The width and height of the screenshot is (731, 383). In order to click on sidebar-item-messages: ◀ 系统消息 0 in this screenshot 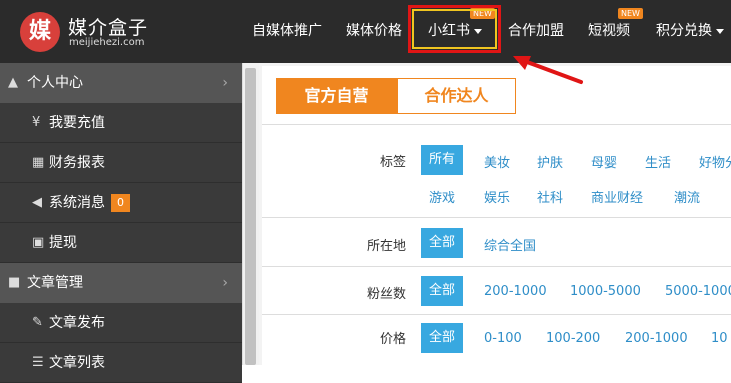, I will do `click(121, 203)`.